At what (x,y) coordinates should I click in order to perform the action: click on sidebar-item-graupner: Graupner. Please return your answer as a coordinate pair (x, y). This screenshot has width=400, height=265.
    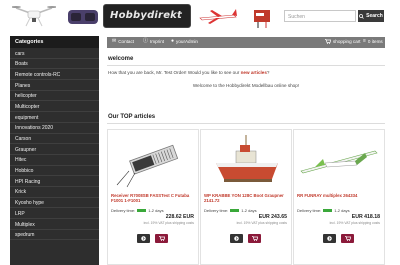
    Looking at the image, I should click on (54, 149).